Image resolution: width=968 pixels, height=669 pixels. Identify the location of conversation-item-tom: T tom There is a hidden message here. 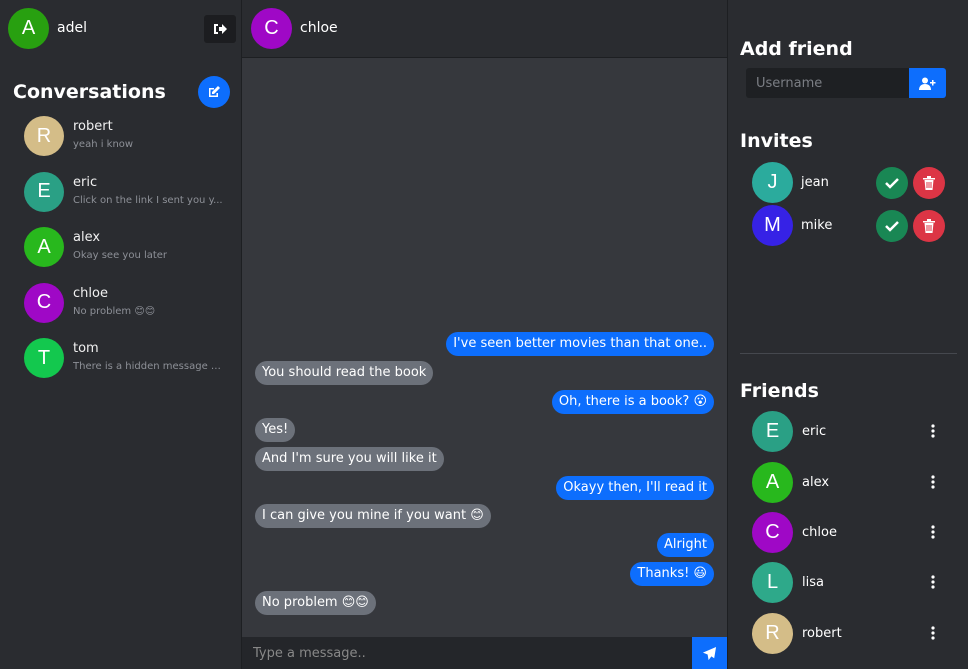
(121, 358).